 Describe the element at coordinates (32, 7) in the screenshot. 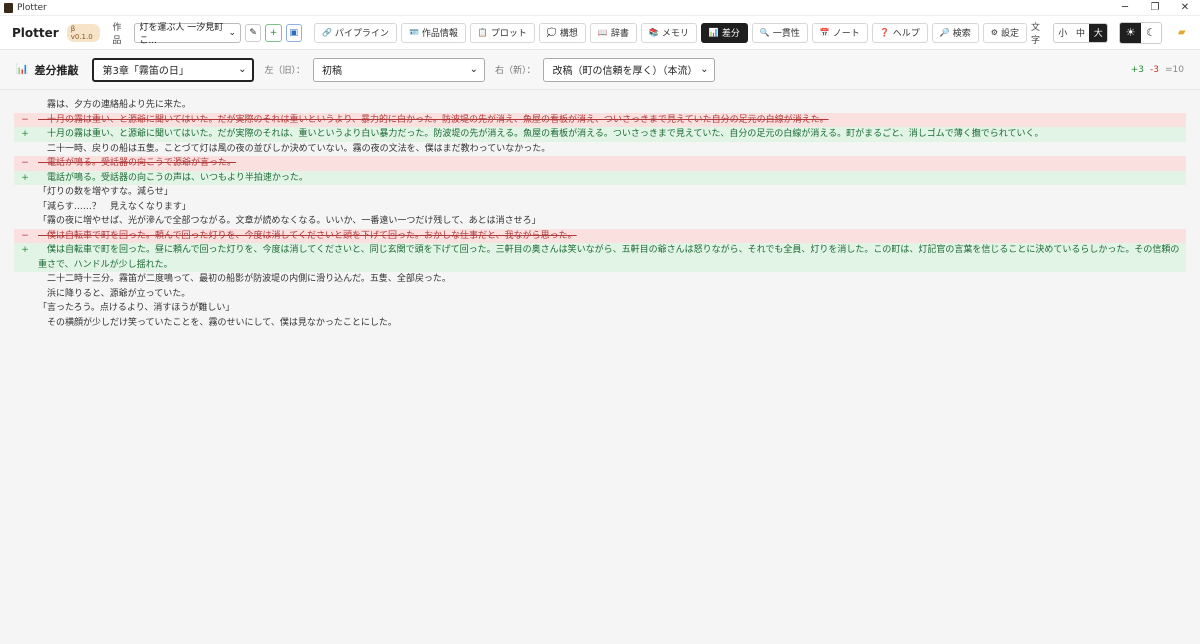

I see `window-title: Plotter` at that location.